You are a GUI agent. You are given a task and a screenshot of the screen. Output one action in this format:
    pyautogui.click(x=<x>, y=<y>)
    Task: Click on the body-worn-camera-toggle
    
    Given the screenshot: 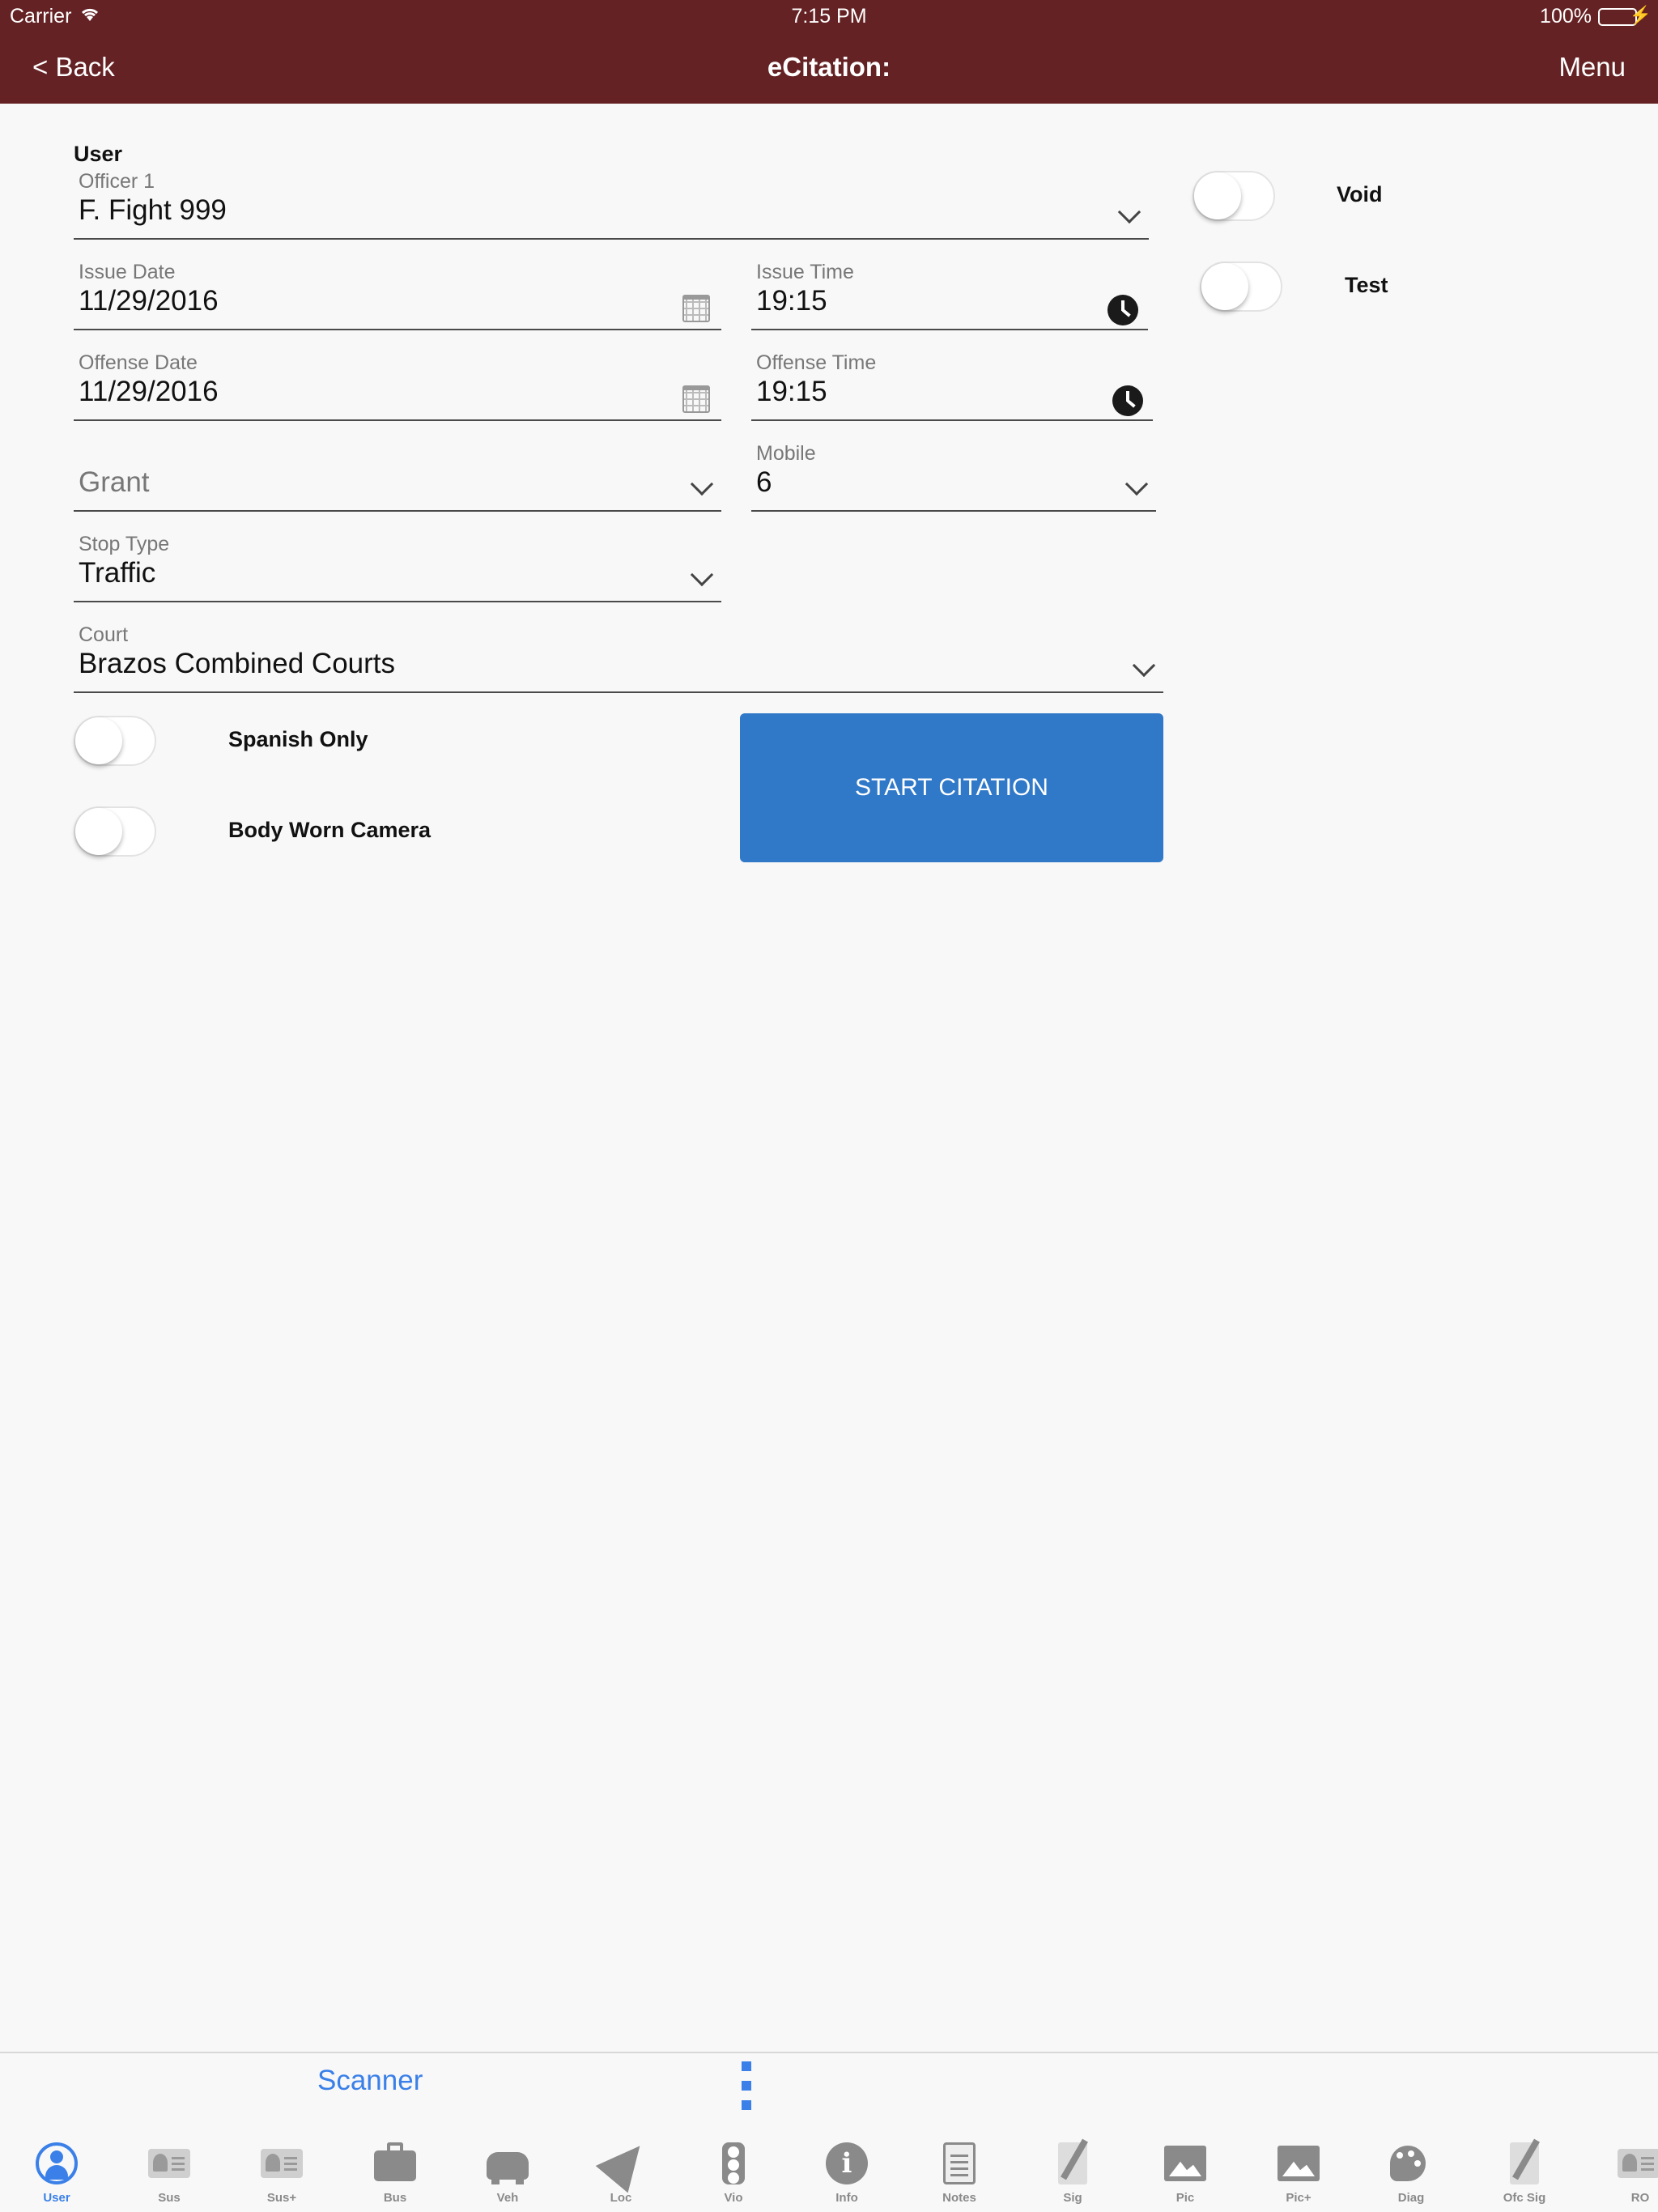 What is the action you would take?
    pyautogui.click(x=115, y=832)
    